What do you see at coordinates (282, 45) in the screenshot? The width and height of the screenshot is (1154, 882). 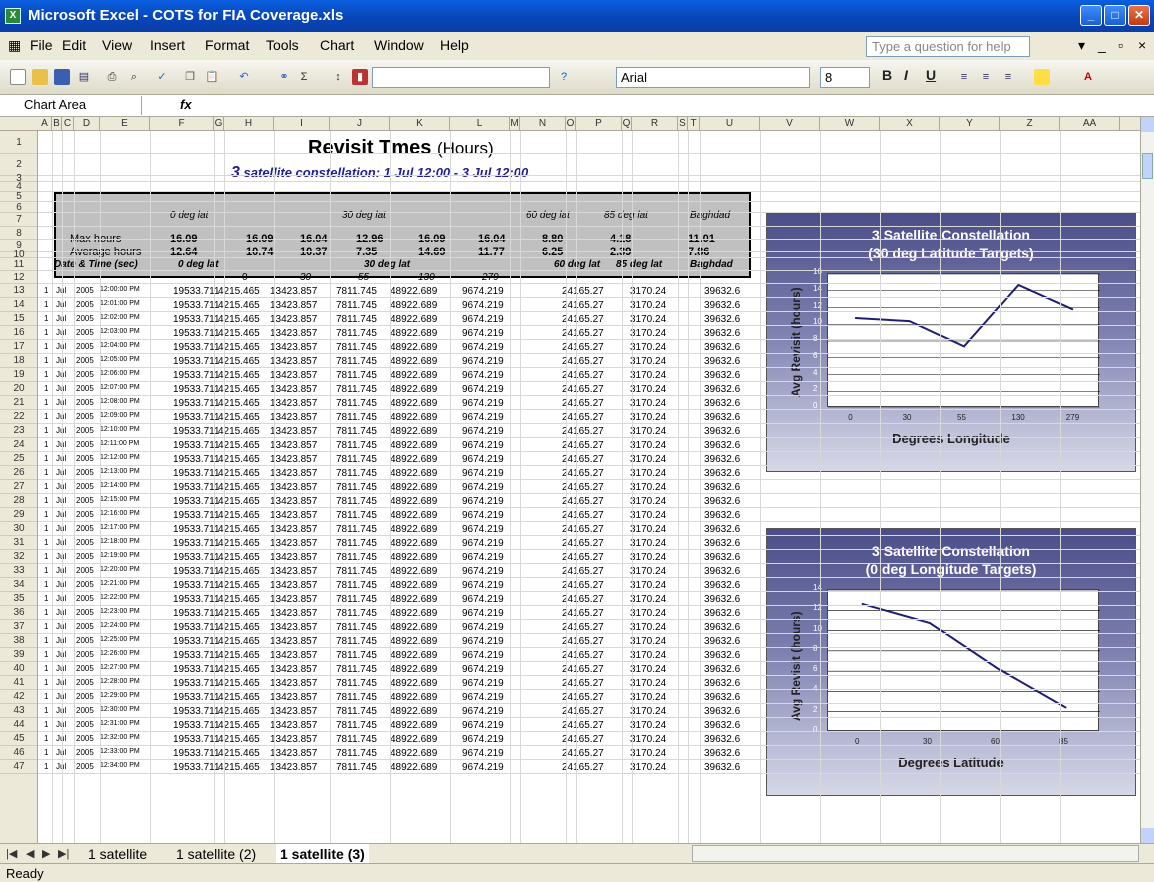 I see `menu-tools: Tools` at bounding box center [282, 45].